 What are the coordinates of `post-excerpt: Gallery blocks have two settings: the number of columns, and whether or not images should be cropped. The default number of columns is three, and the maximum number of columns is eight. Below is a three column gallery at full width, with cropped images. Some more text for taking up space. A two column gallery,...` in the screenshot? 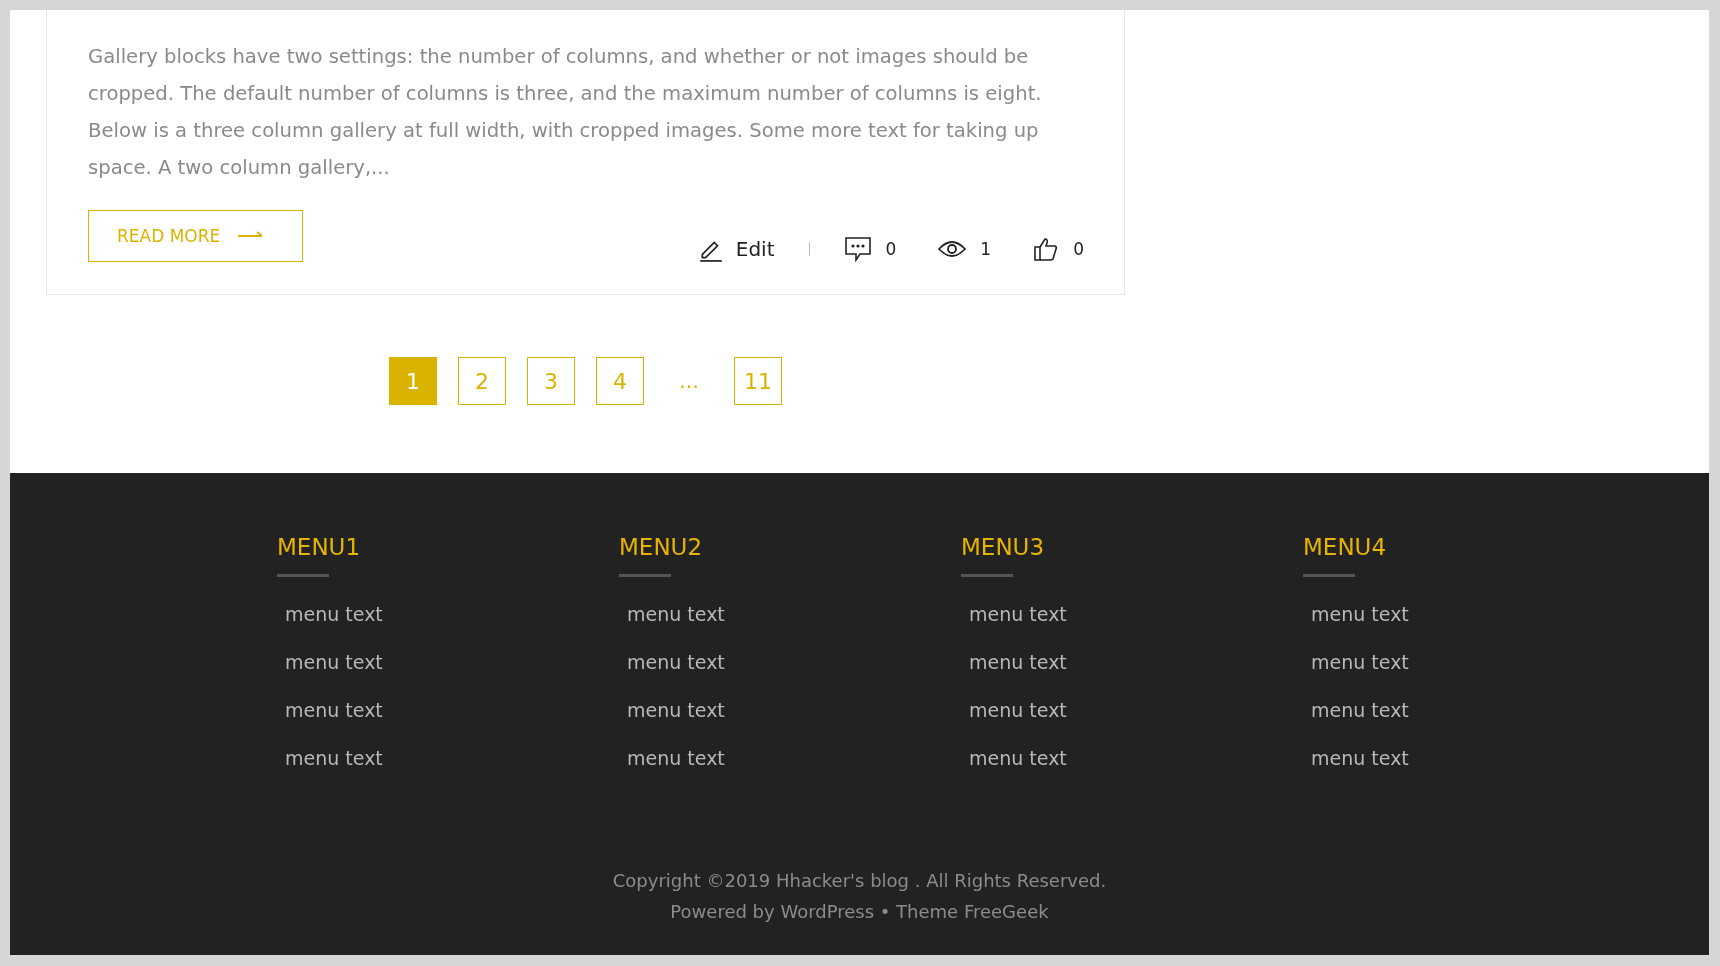 It's located at (565, 112).